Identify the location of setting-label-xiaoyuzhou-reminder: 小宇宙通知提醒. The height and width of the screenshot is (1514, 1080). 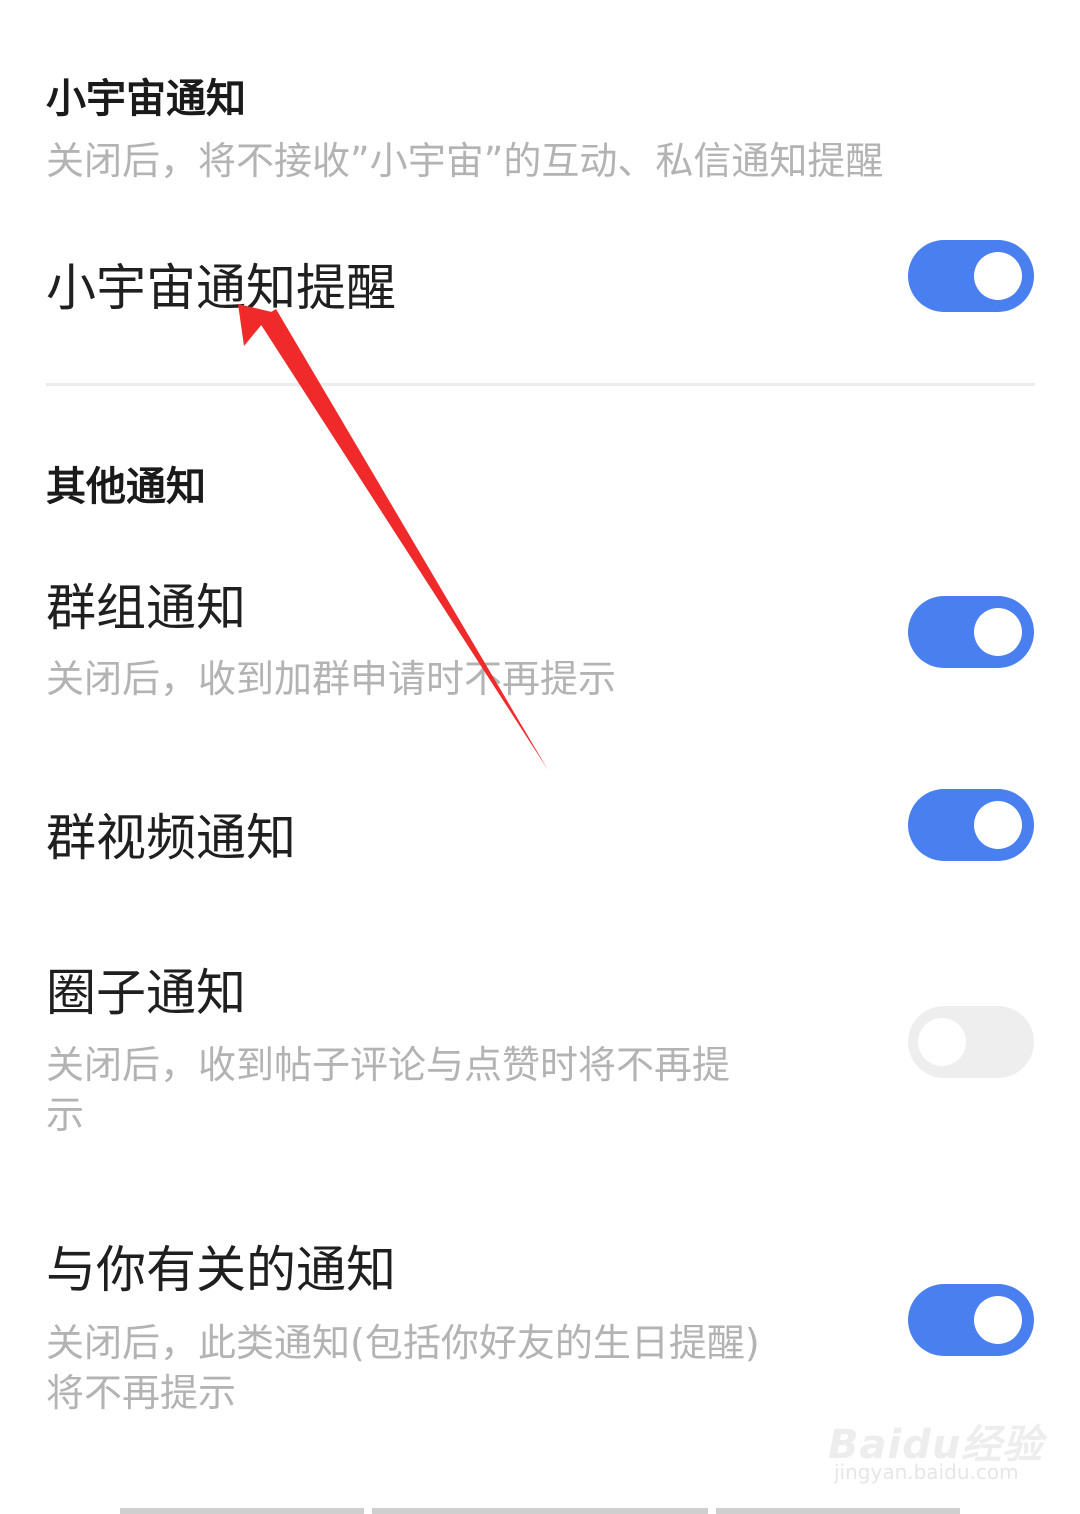
(221, 288).